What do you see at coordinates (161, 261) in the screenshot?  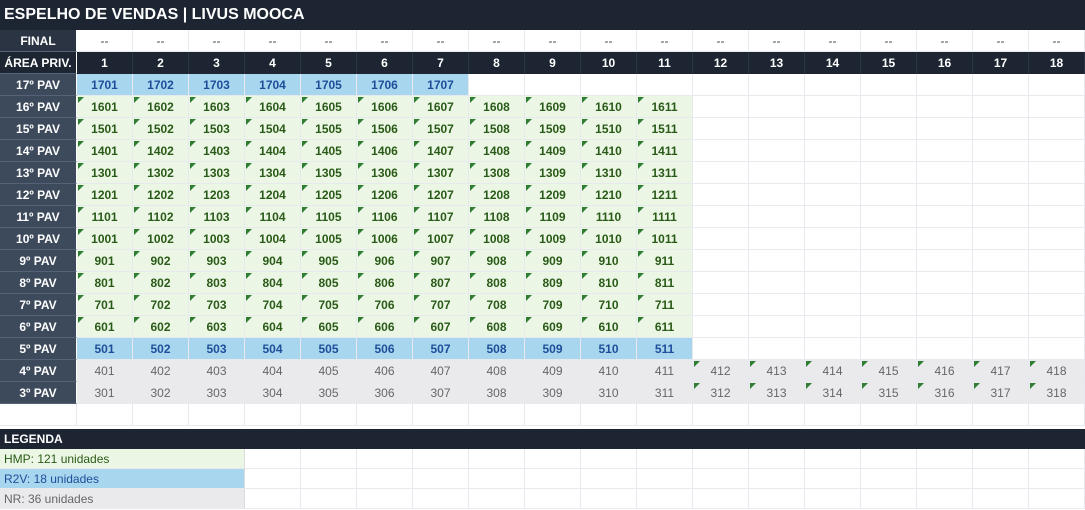 I see `unit-cell: 902` at bounding box center [161, 261].